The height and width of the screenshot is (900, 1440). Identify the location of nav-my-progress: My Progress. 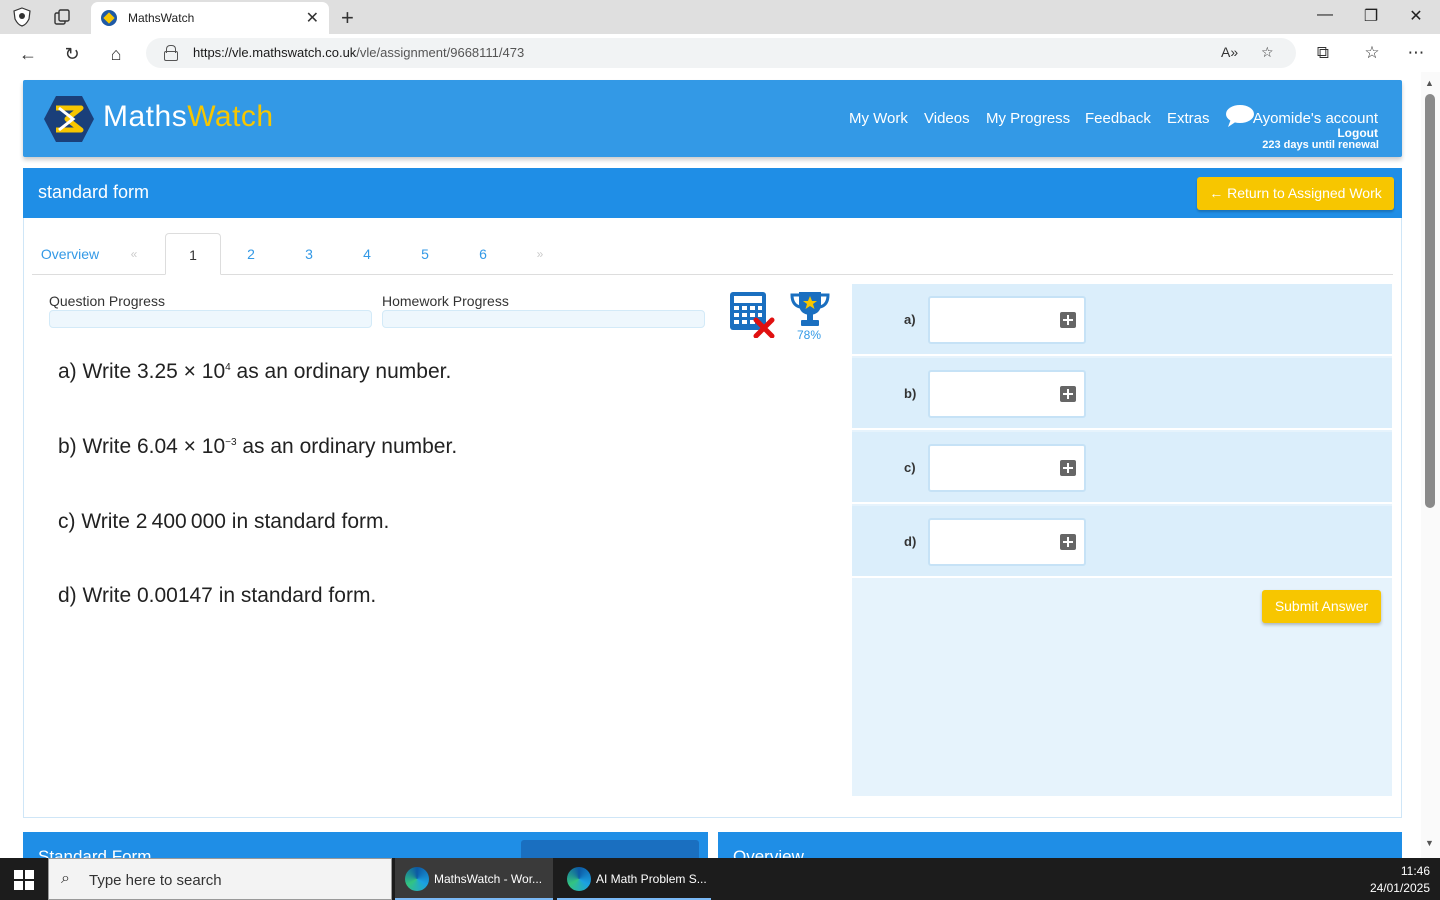
(1028, 118).